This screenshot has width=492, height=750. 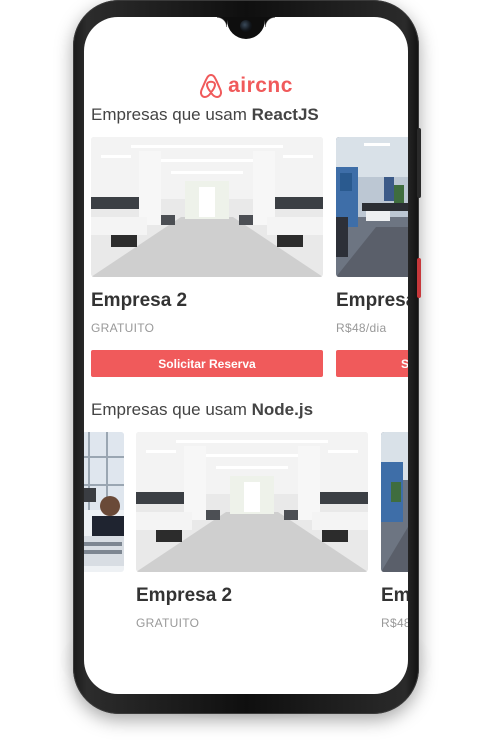 I want to click on company-card: Empresa 2 GRATUITO, so click(x=252, y=531).